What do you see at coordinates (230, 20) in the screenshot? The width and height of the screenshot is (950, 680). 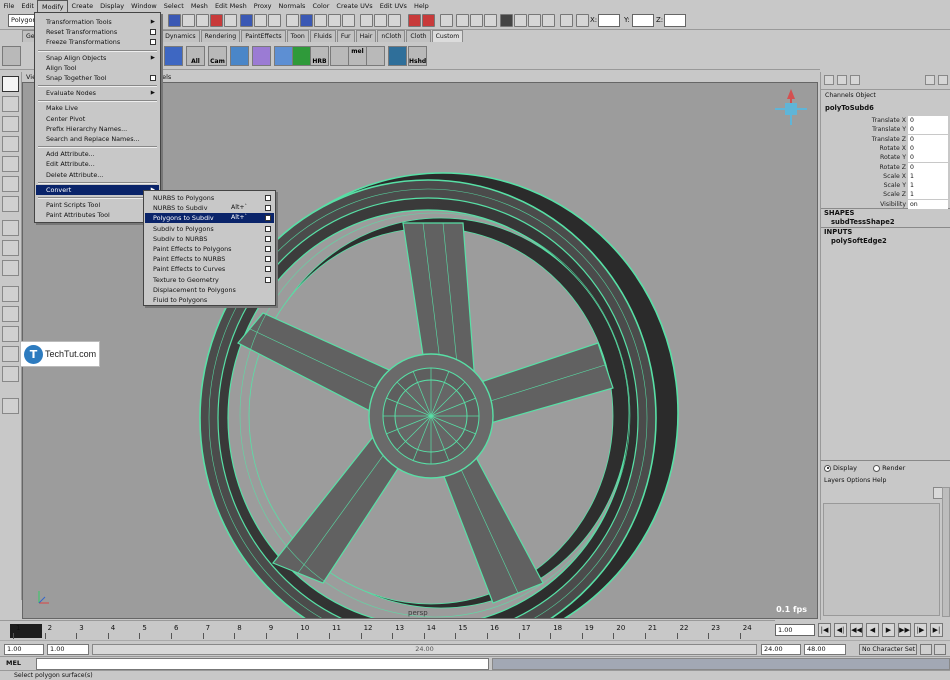 I see `select-deformations-icon` at bounding box center [230, 20].